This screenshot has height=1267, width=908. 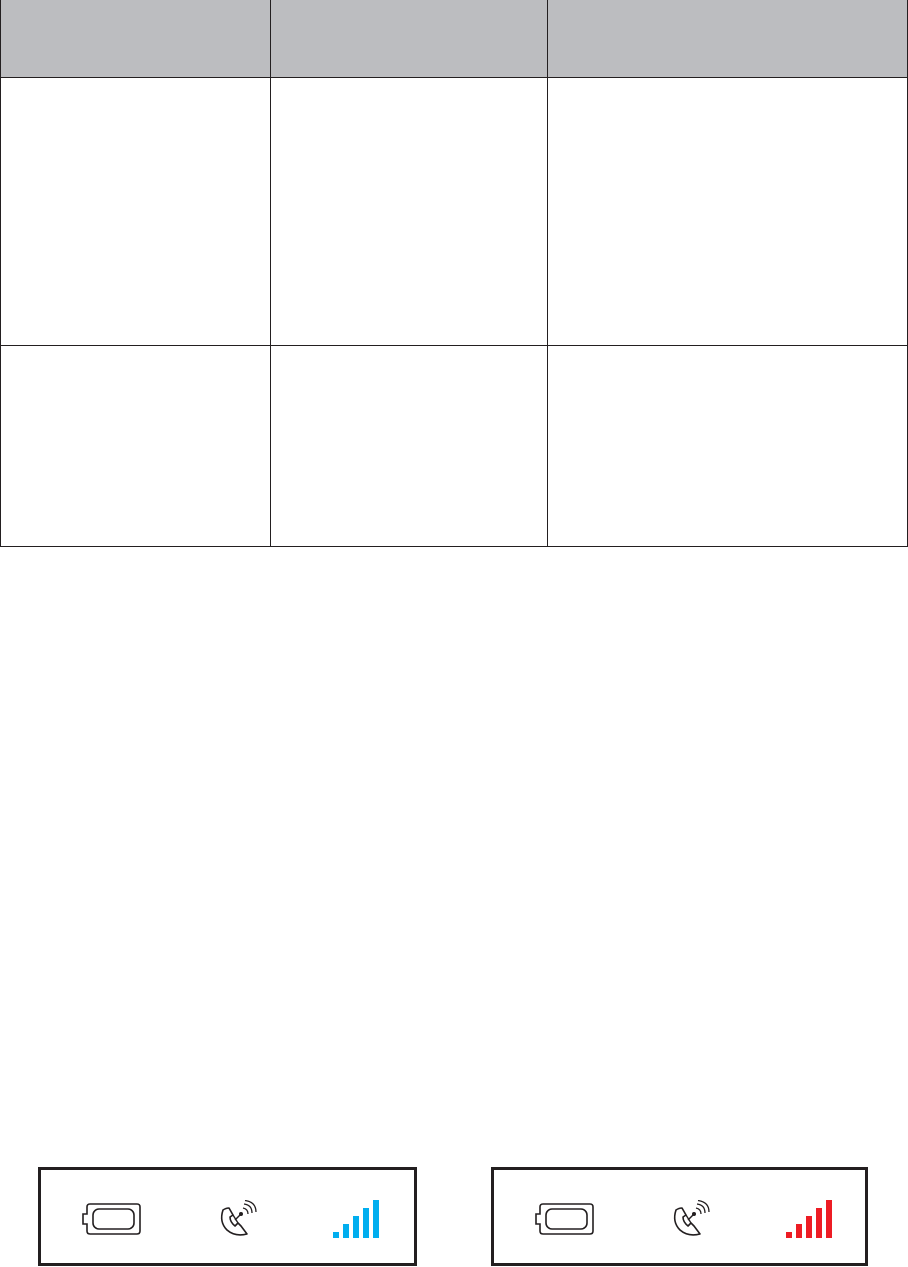 I want to click on table-cell-r2-c2, so click(x=408, y=446).